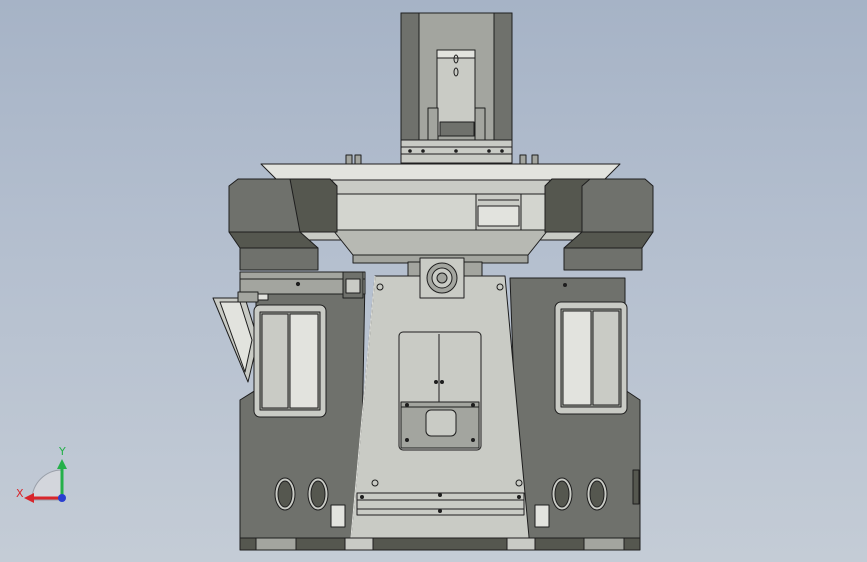  What do you see at coordinates (62, 498) in the screenshot?
I see `z-axis-point-icon` at bounding box center [62, 498].